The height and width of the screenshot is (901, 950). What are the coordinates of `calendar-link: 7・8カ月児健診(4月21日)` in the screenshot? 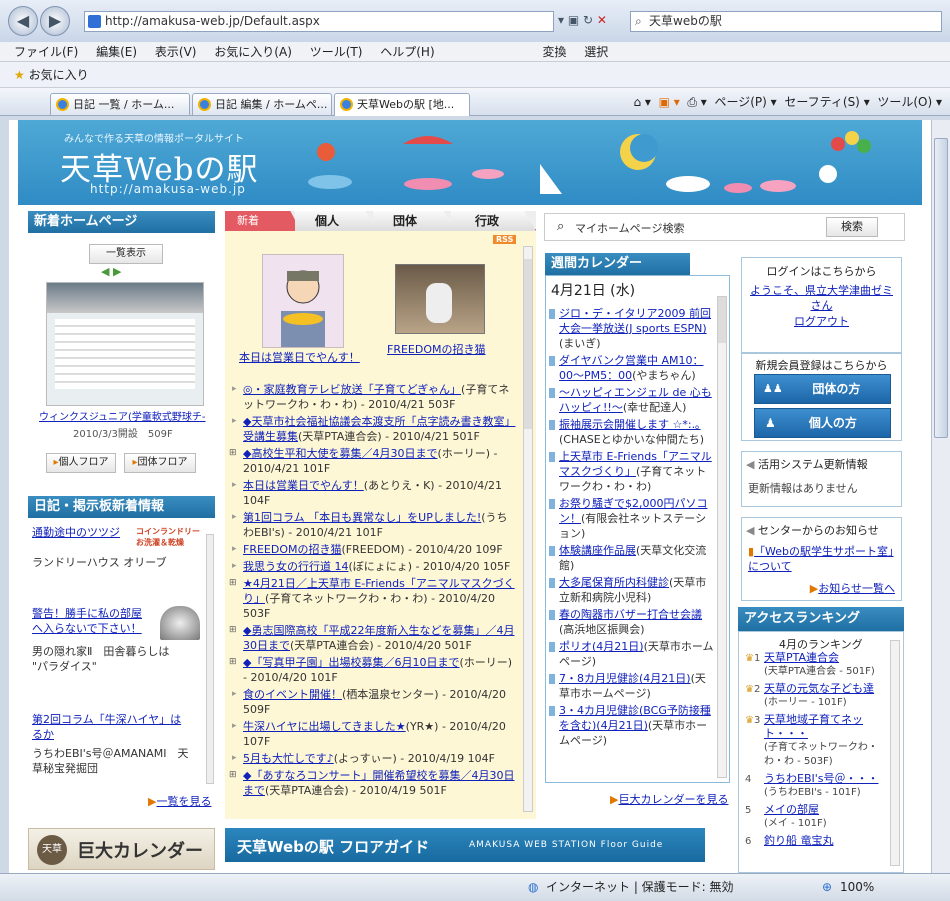 It's located at (625, 678).